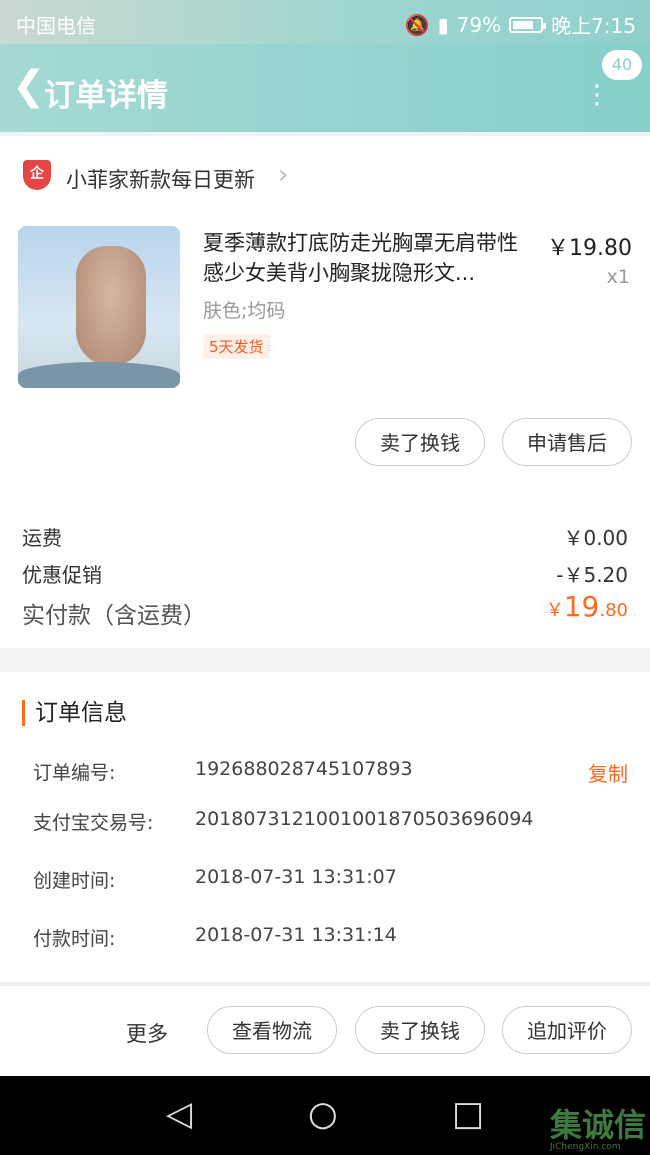 This screenshot has height=1155, width=650. What do you see at coordinates (42, 538) in the screenshot?
I see `shipping-label: 运费` at bounding box center [42, 538].